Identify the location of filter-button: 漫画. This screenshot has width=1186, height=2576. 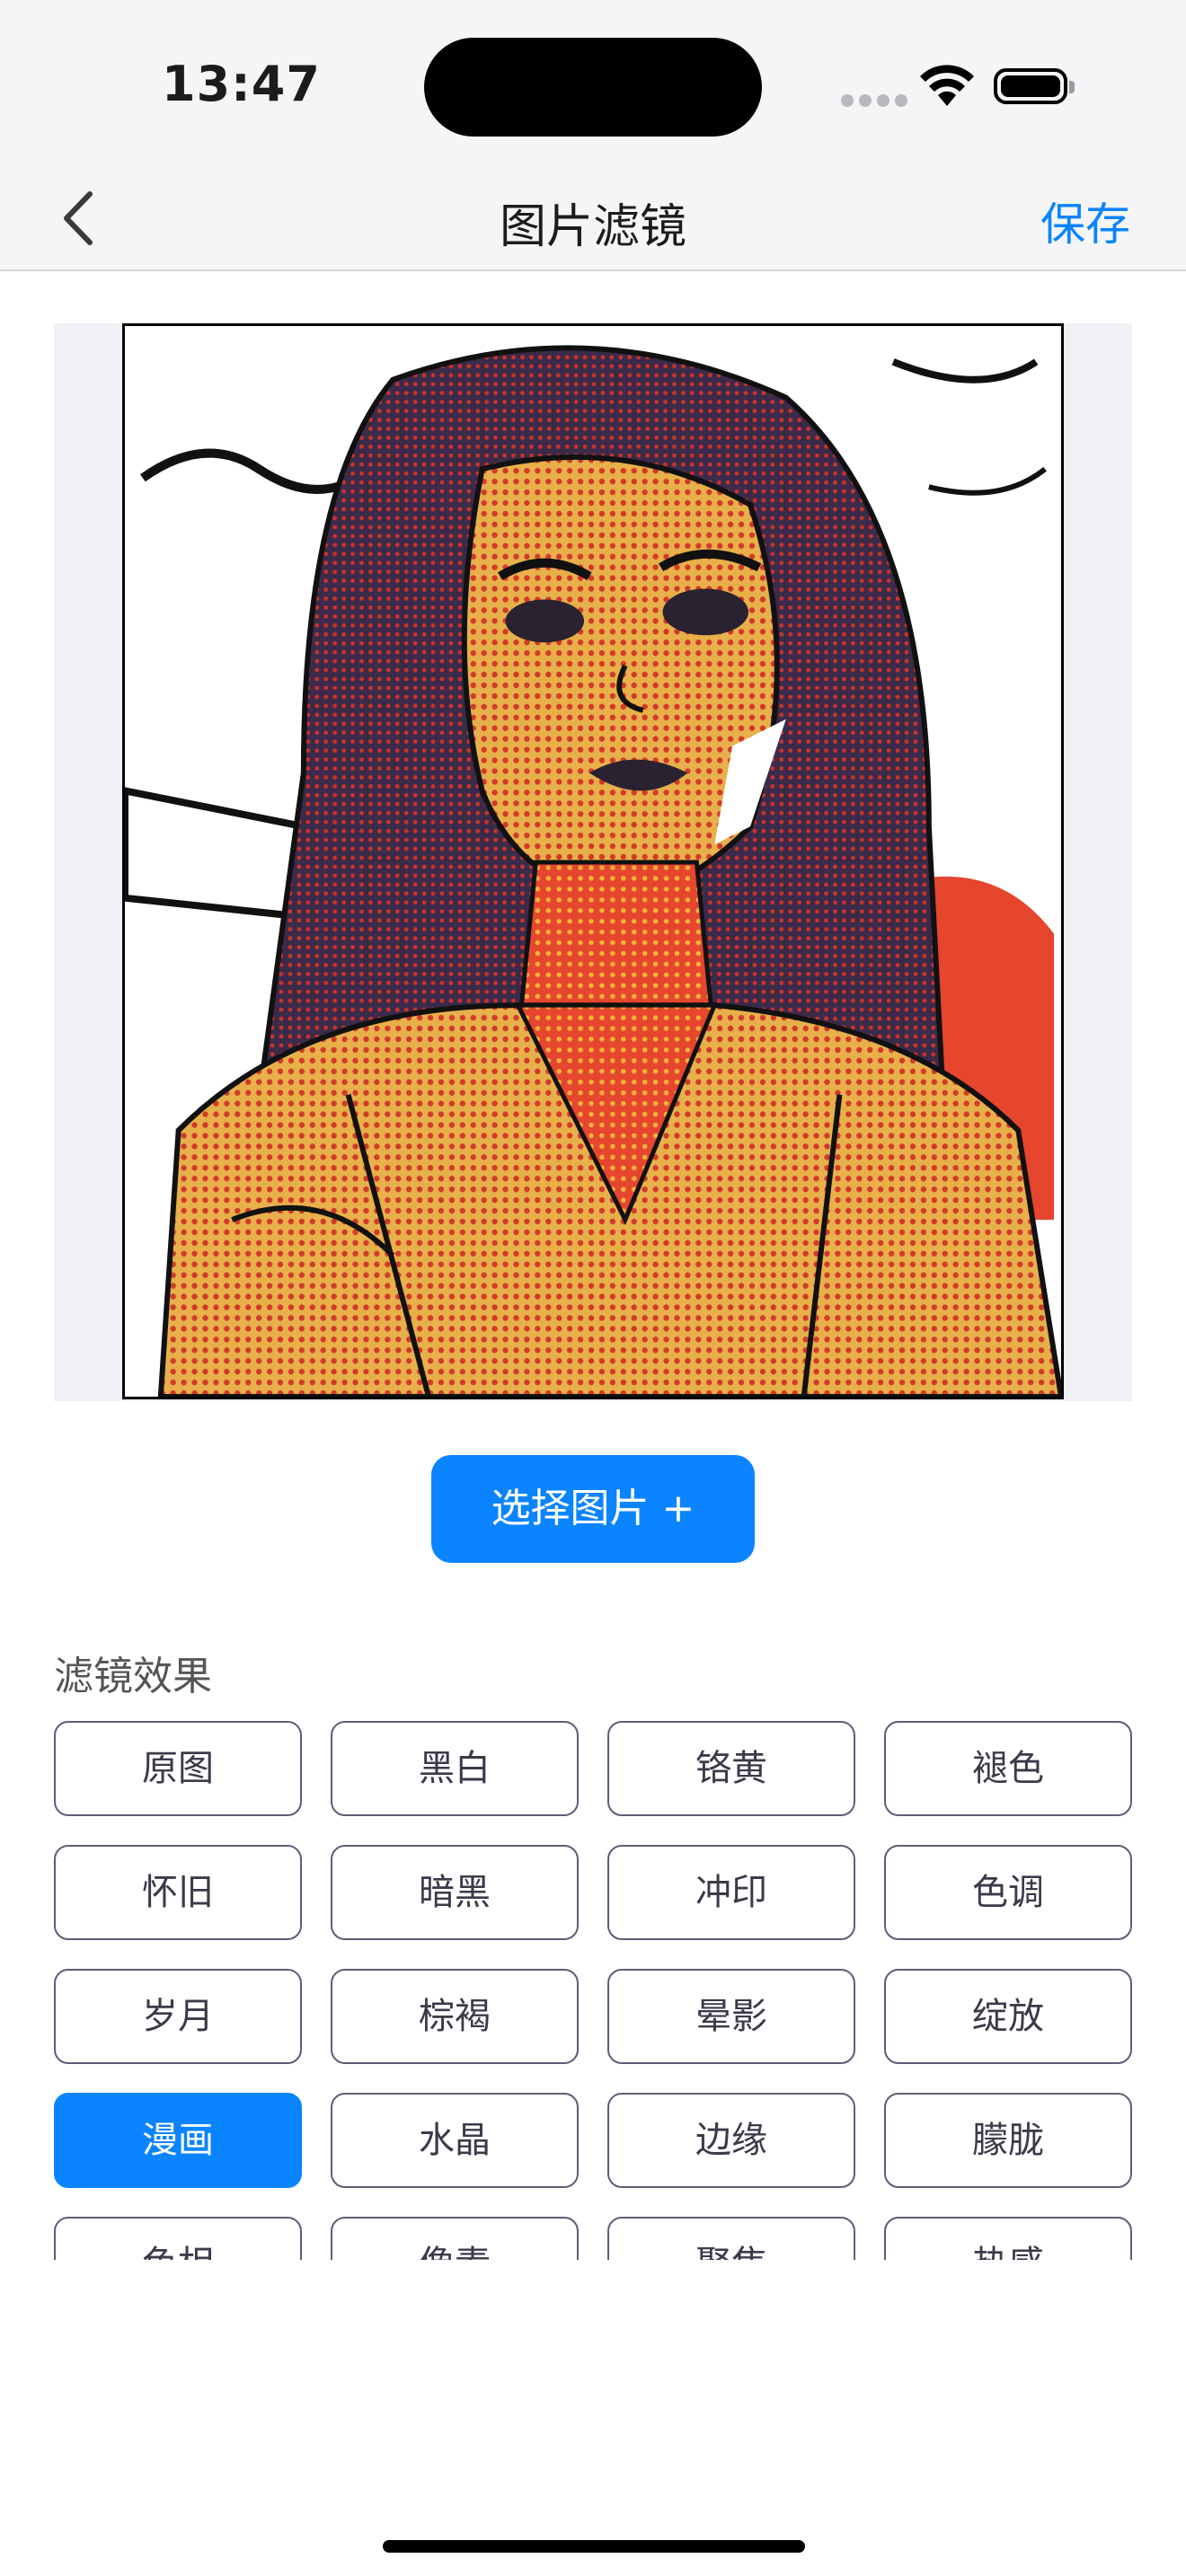
(178, 2140).